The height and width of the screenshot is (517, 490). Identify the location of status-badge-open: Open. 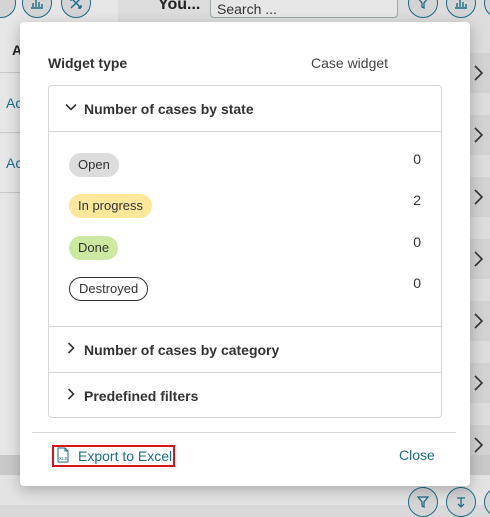
(94, 165).